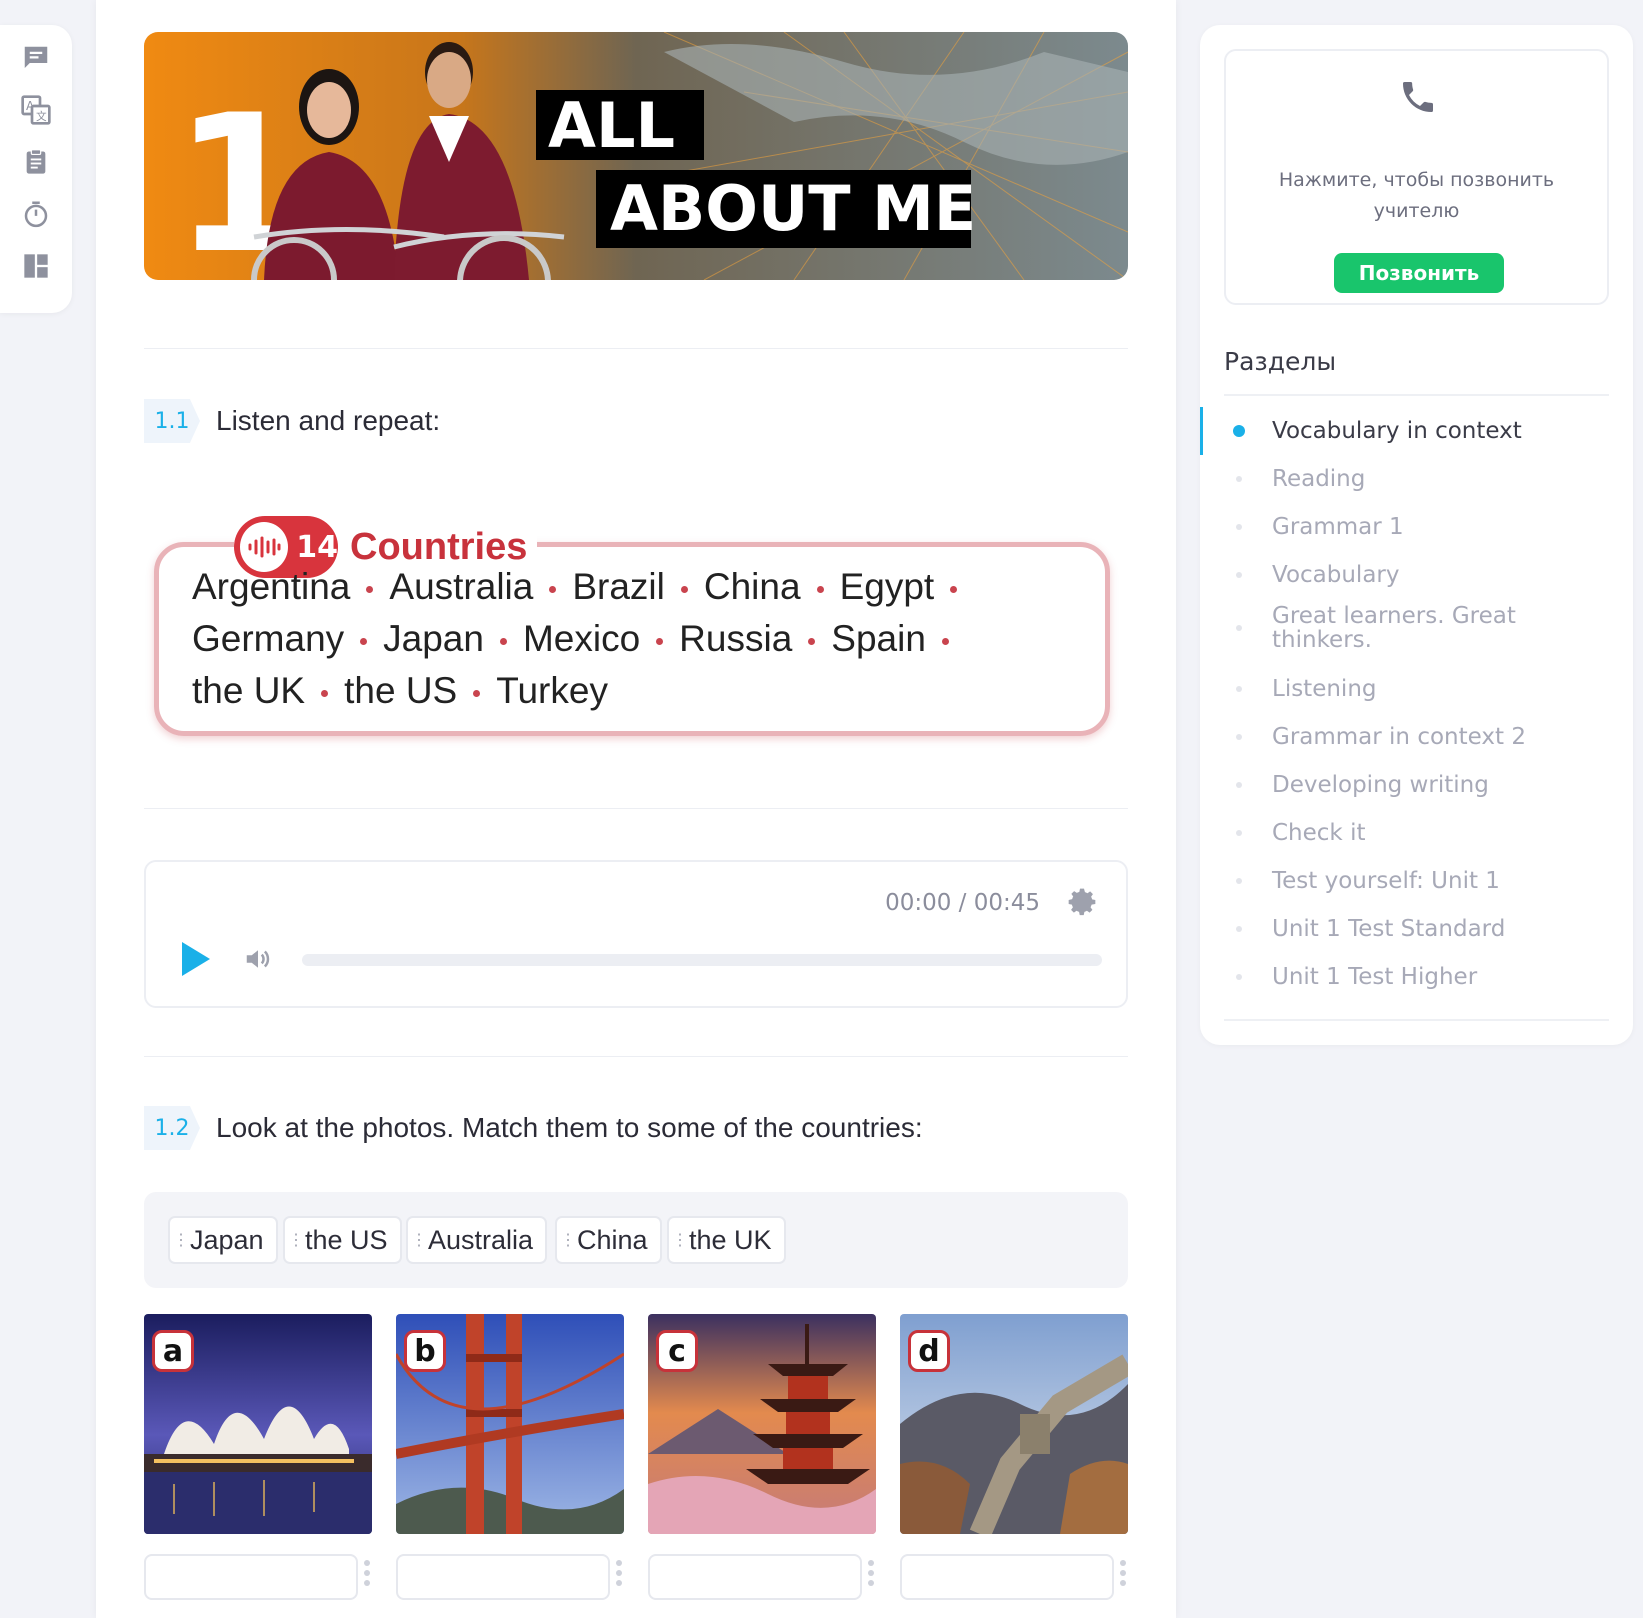 The image size is (1643, 1618). I want to click on gear-icon, so click(1082, 904).